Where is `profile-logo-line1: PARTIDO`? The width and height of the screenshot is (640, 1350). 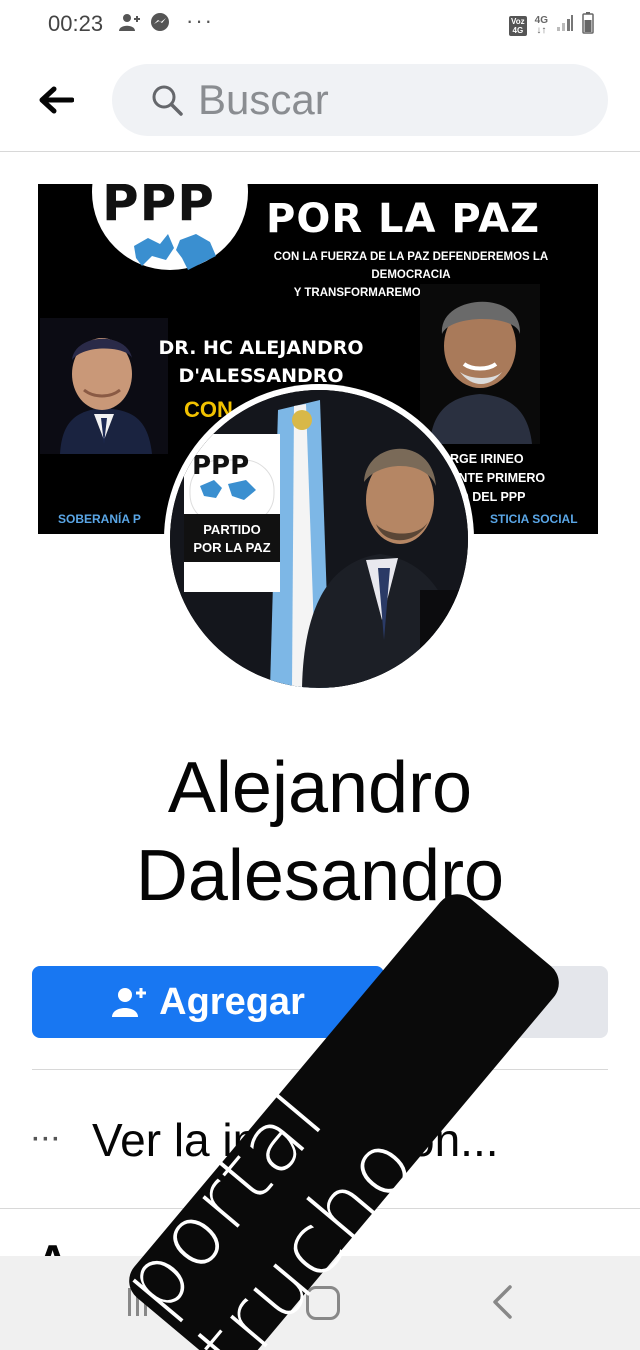
profile-logo-line1: PARTIDO is located at coordinates (232, 529).